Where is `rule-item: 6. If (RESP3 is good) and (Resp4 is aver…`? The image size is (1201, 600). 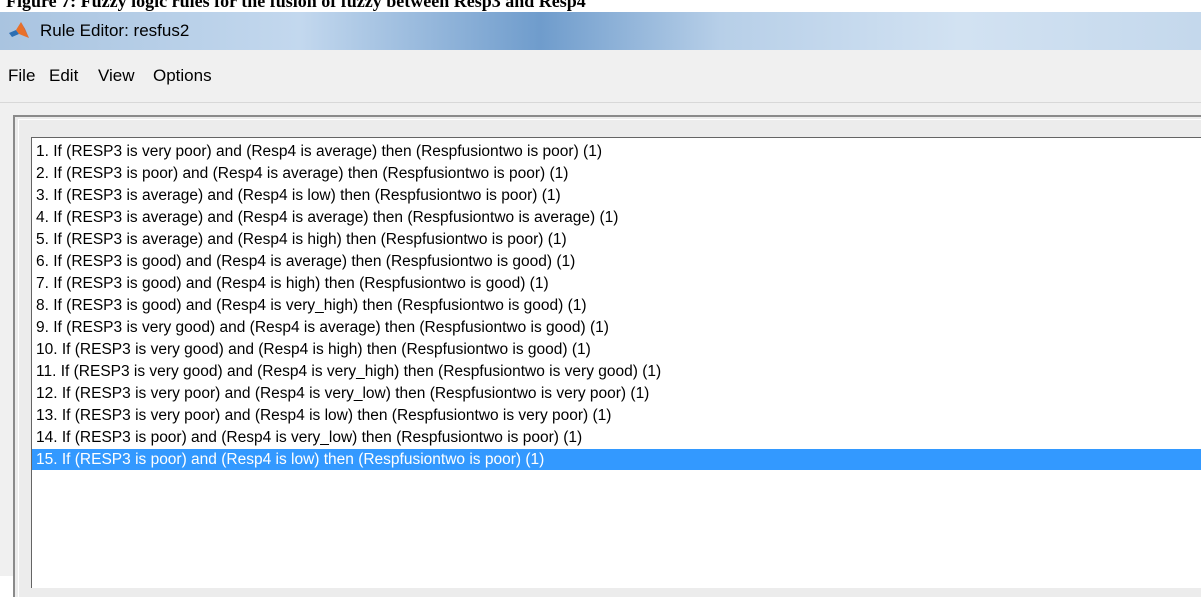
rule-item: 6. If (RESP3 is good) and (Resp4 is aver… is located at coordinates (616, 261).